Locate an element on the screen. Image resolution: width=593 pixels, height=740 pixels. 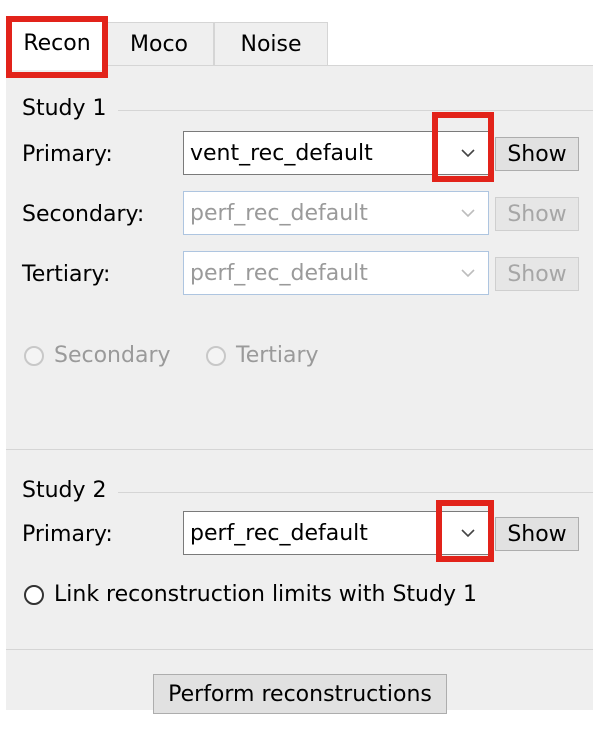
radio-link-limits: Link reconstruction limits with Study 1 is located at coordinates (250, 594).